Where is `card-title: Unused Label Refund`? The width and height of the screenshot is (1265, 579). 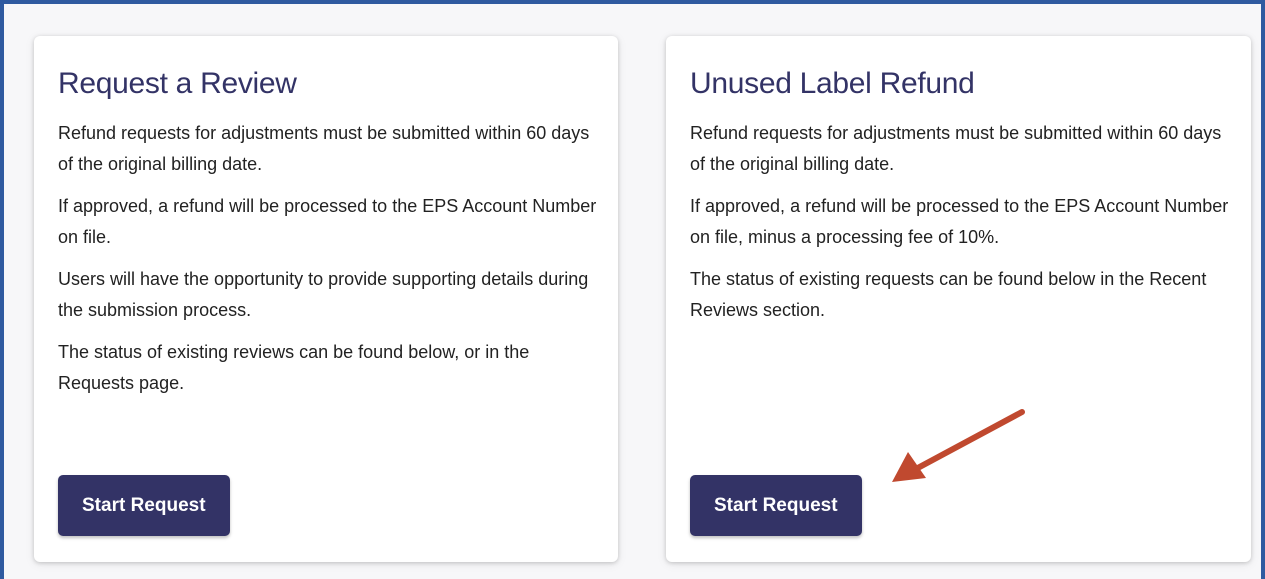
card-title: Unused Label Refund is located at coordinates (832, 83).